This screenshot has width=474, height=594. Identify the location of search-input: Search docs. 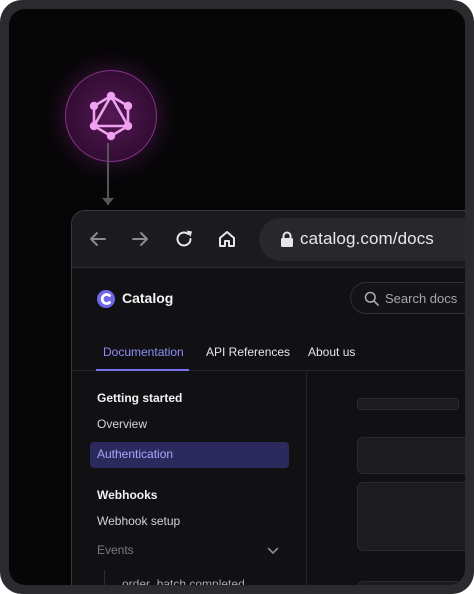
(407, 298).